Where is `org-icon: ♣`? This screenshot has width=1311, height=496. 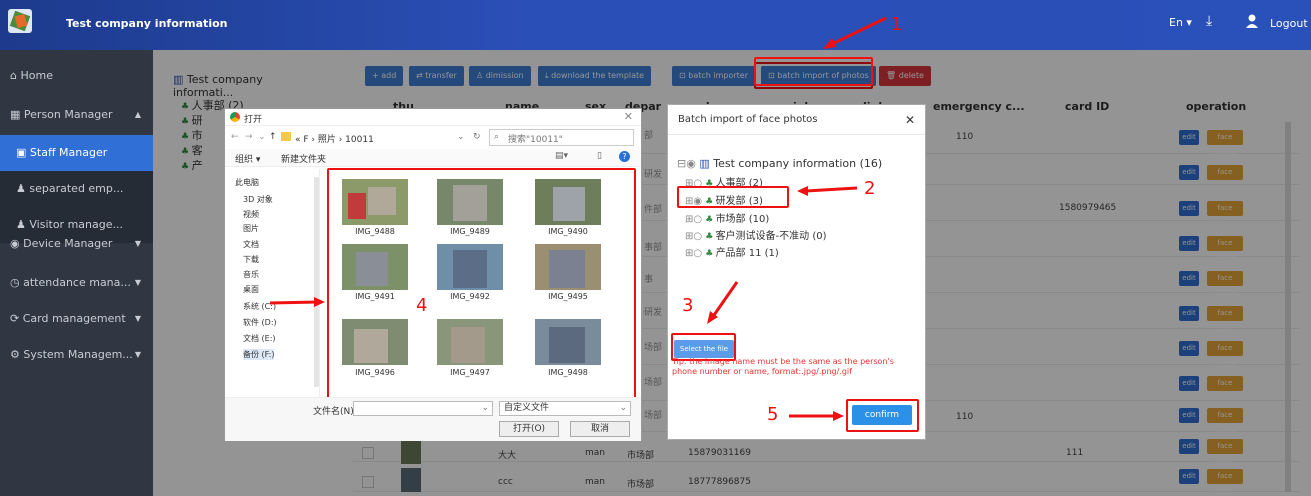
org-icon: ♣ is located at coordinates (709, 237).